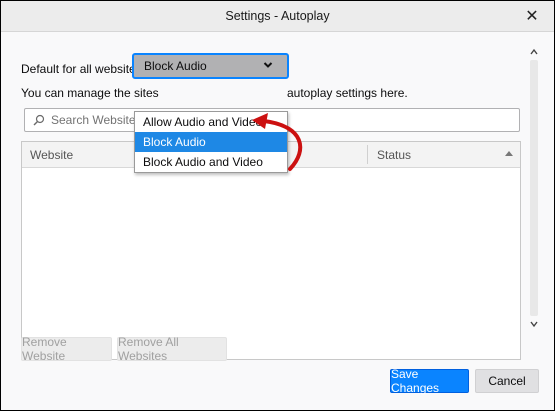 This screenshot has height=411, width=555. Describe the element at coordinates (277, 142) in the screenshot. I see `annotation-arrow-icon` at that location.